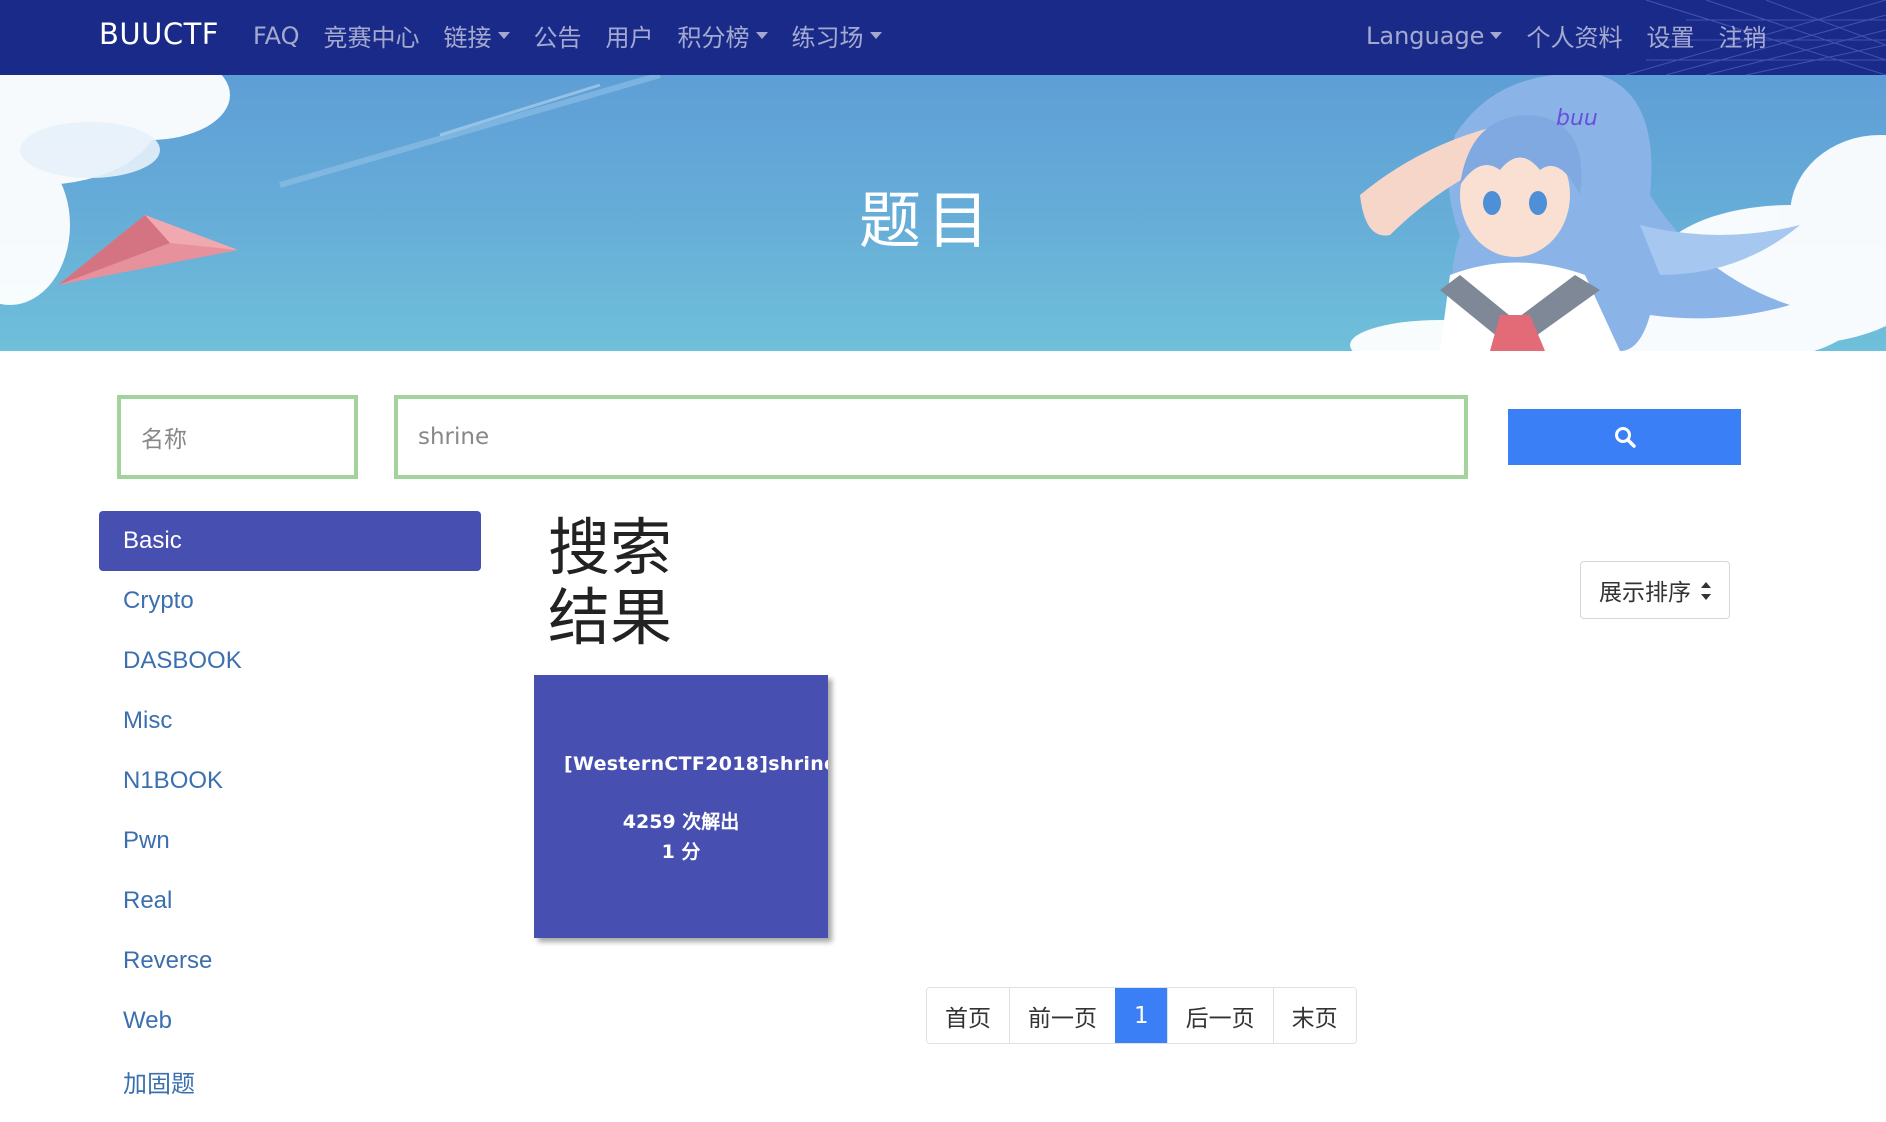 This screenshot has height=1122, width=1886. Describe the element at coordinates (1645, 593) in the screenshot. I see `sort-select-label: 展示排序` at that location.